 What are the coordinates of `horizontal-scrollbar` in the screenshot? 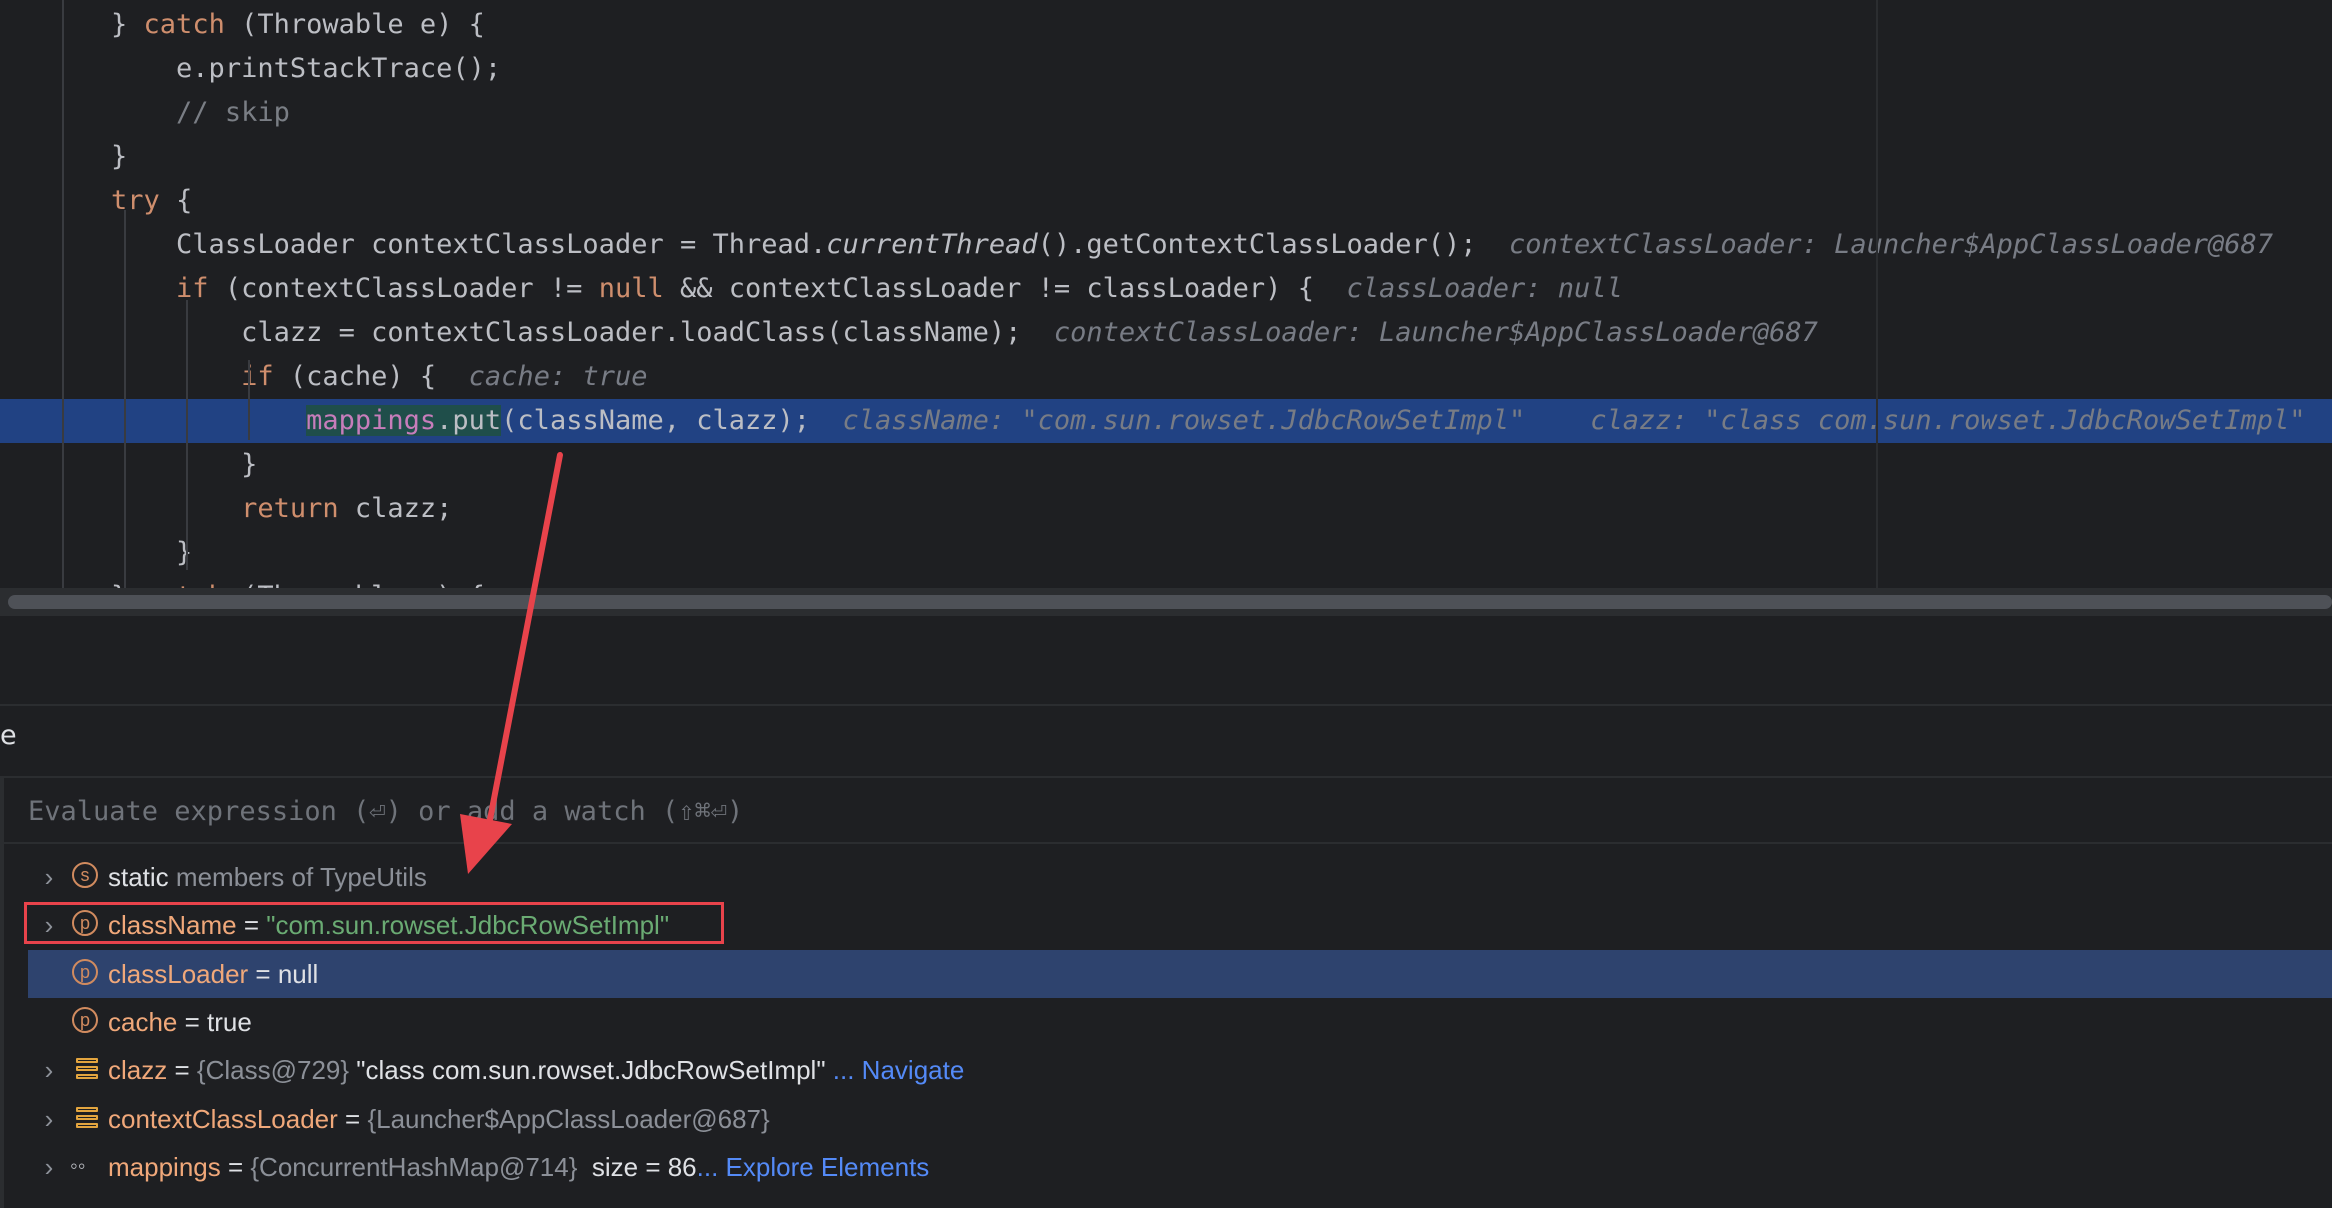 It's located at (1166, 602).